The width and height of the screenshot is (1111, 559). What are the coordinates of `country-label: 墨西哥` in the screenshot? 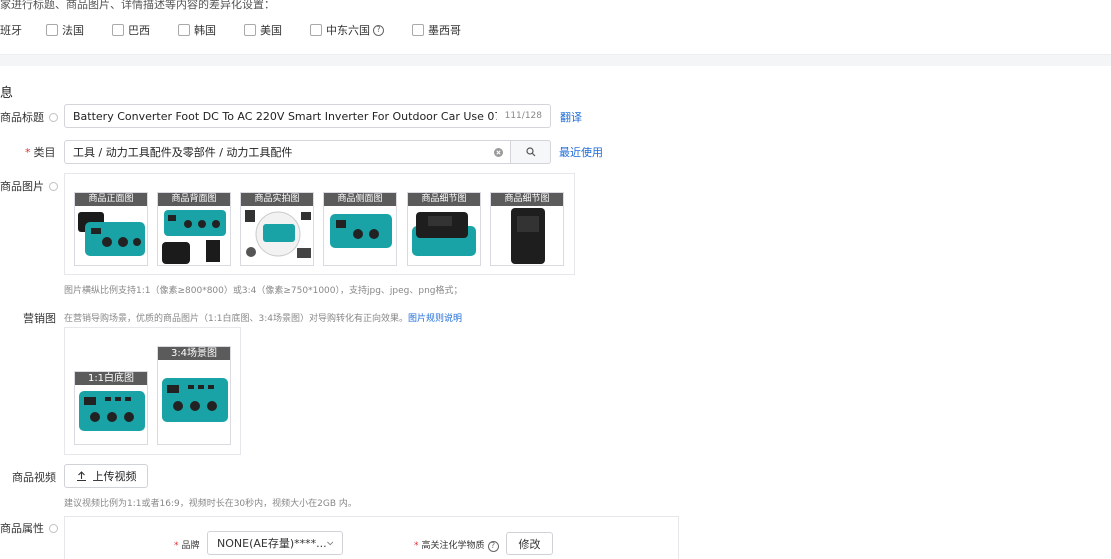 It's located at (444, 30).